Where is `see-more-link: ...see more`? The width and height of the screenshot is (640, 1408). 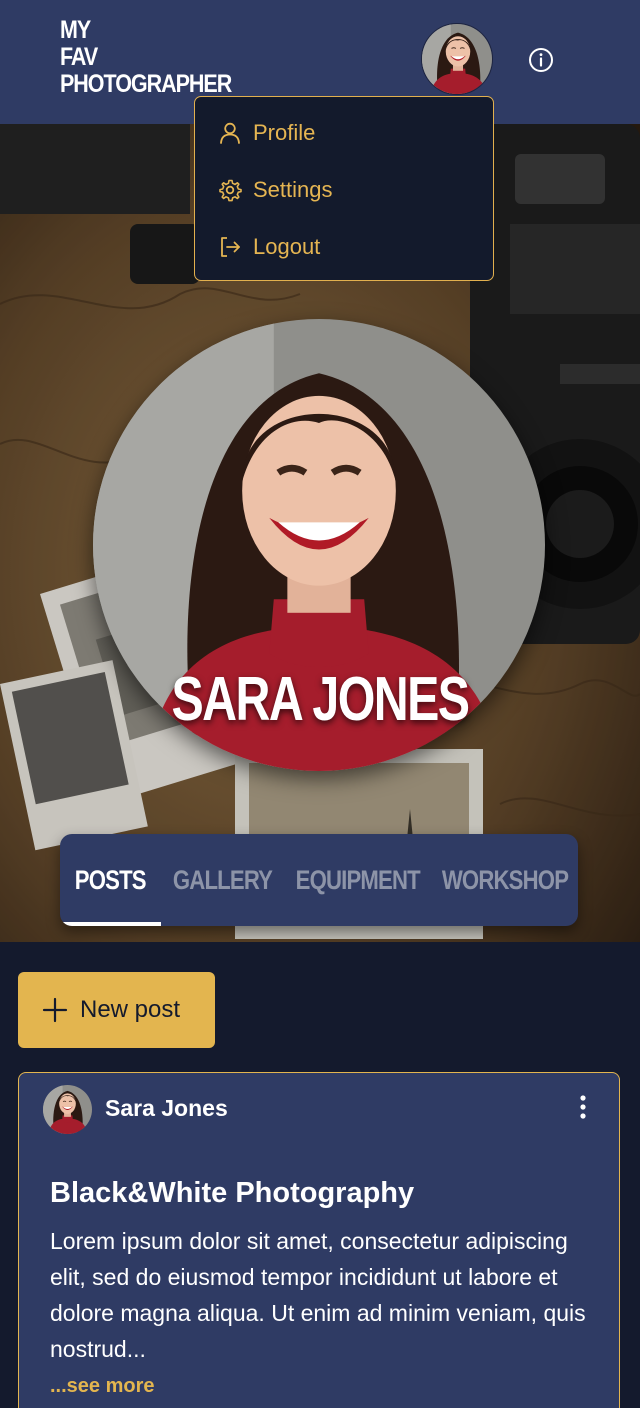
see-more-link: ...see more is located at coordinates (102, 1386).